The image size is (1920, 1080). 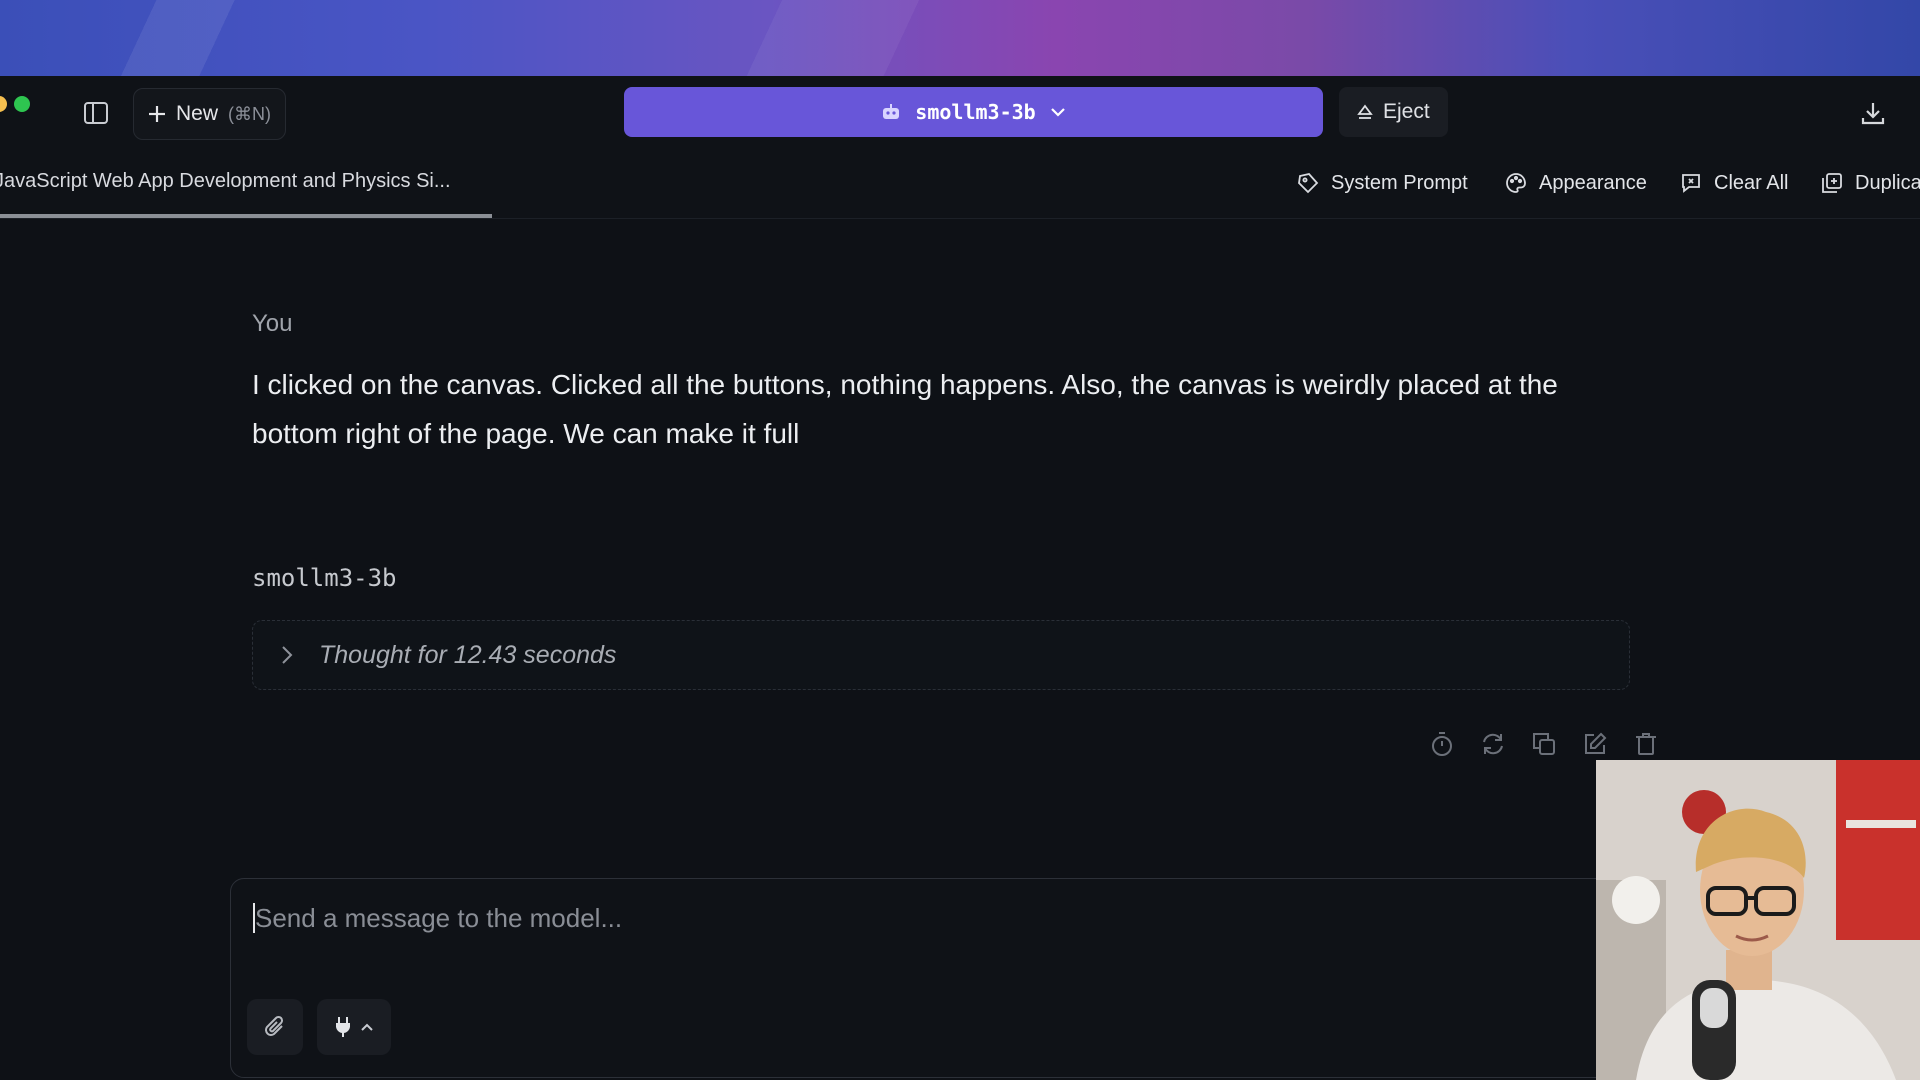 I want to click on message-actions, so click(x=1543, y=743).